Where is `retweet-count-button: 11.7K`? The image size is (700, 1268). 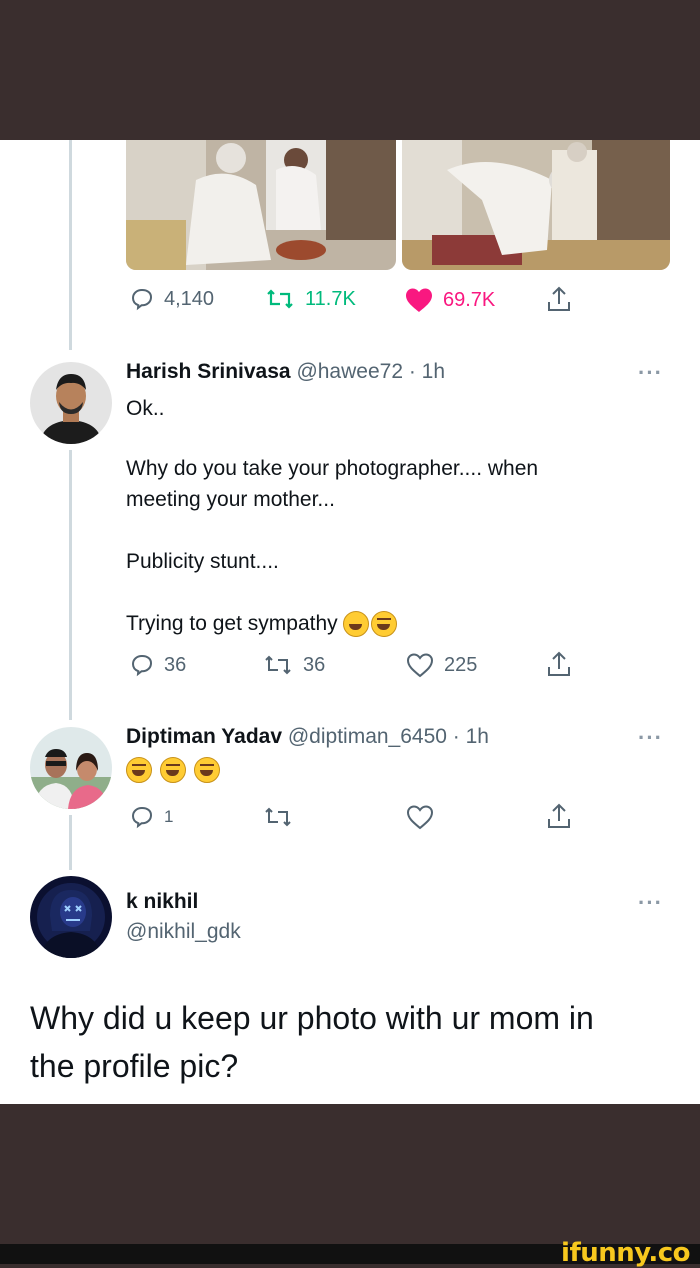 retweet-count-button: 11.7K is located at coordinates (310, 299).